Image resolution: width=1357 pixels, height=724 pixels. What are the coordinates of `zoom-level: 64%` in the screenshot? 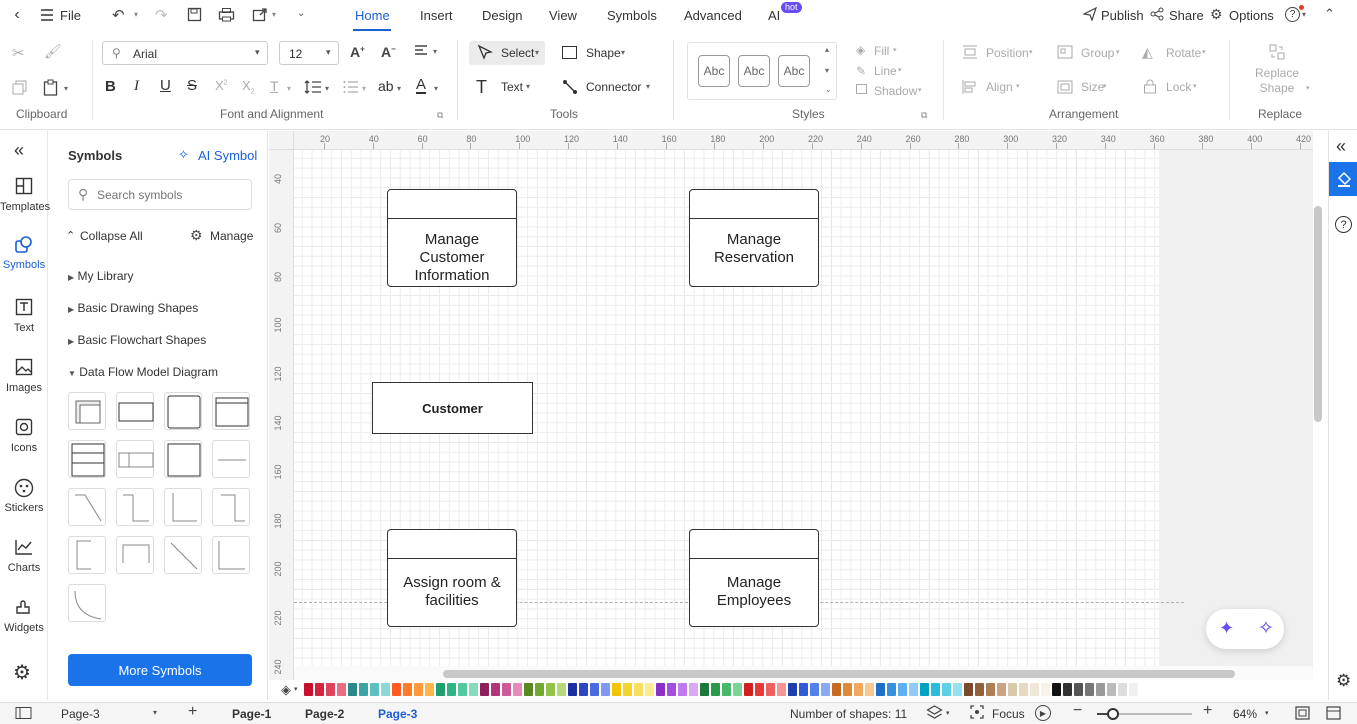 It's located at (1245, 714).